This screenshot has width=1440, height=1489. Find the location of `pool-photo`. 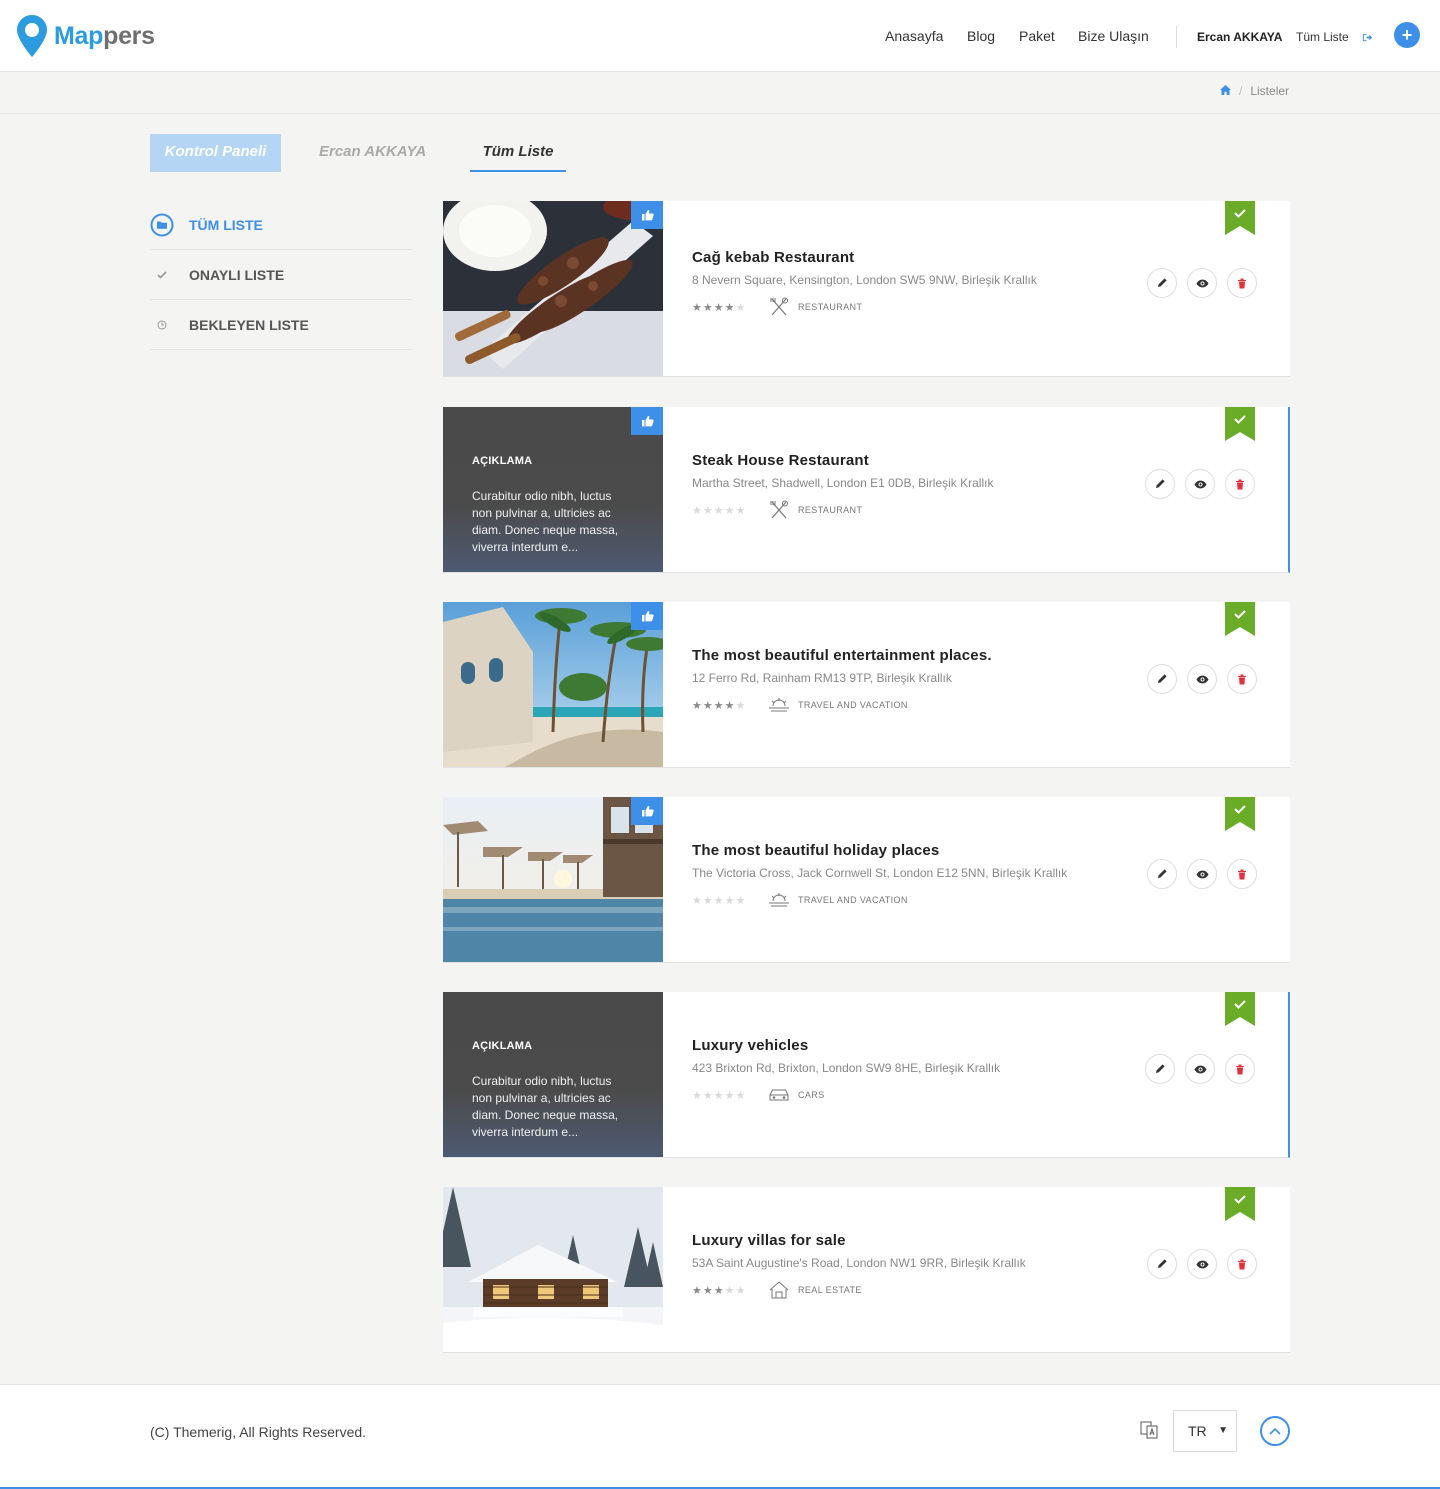

pool-photo is located at coordinates (553, 879).